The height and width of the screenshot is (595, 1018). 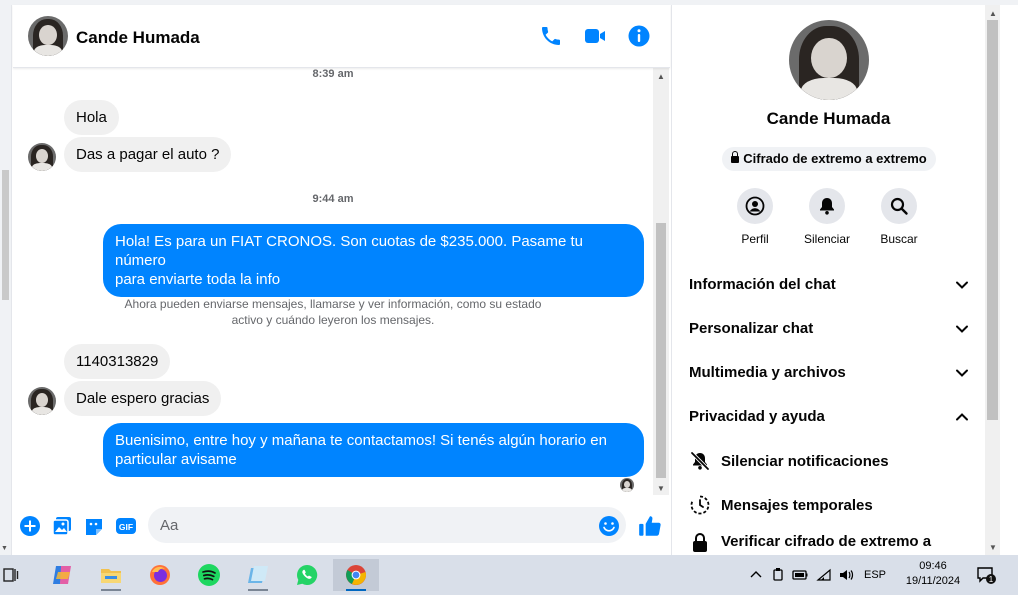 I want to click on taskbar-copilot, so click(x=62, y=575).